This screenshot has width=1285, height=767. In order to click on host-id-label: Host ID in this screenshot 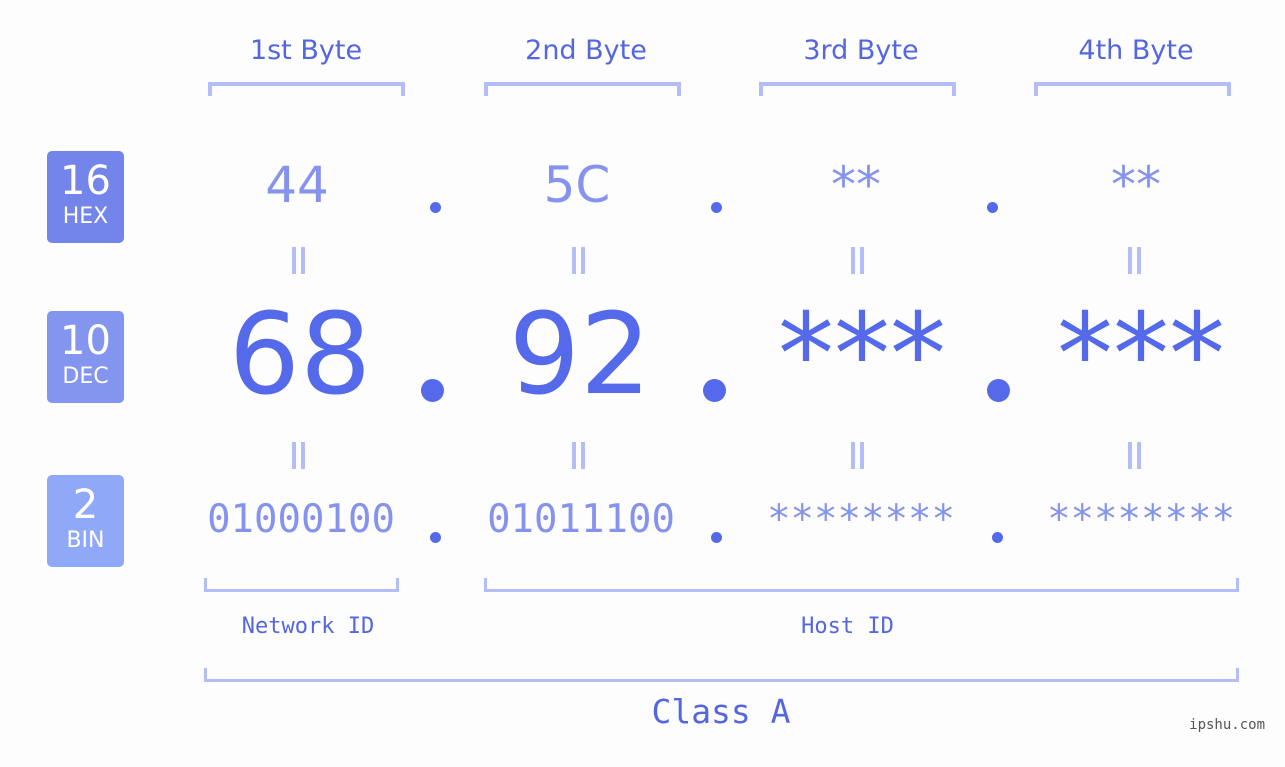, I will do `click(847, 626)`.